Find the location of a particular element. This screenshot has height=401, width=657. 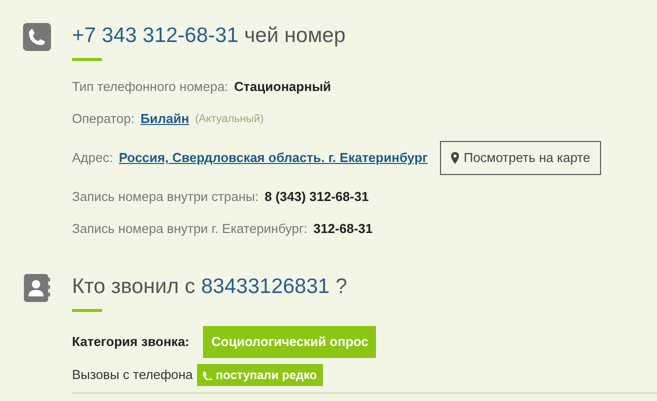

contact-book-icon is located at coordinates (37, 288).